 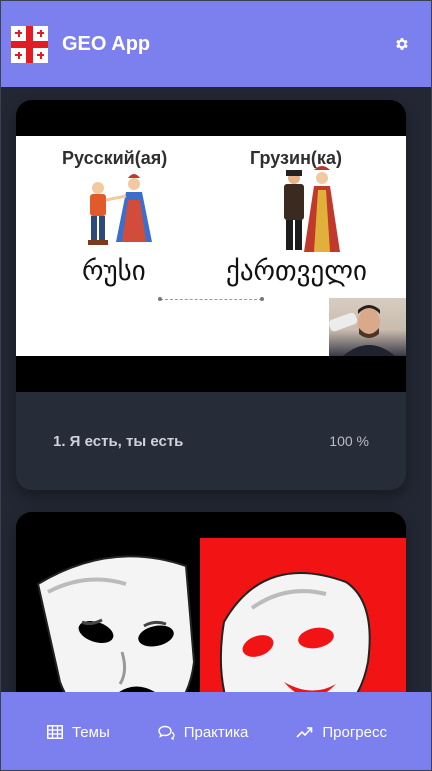 What do you see at coordinates (115, 158) in the screenshot?
I see `slide-left-label: Русский(ая)` at bounding box center [115, 158].